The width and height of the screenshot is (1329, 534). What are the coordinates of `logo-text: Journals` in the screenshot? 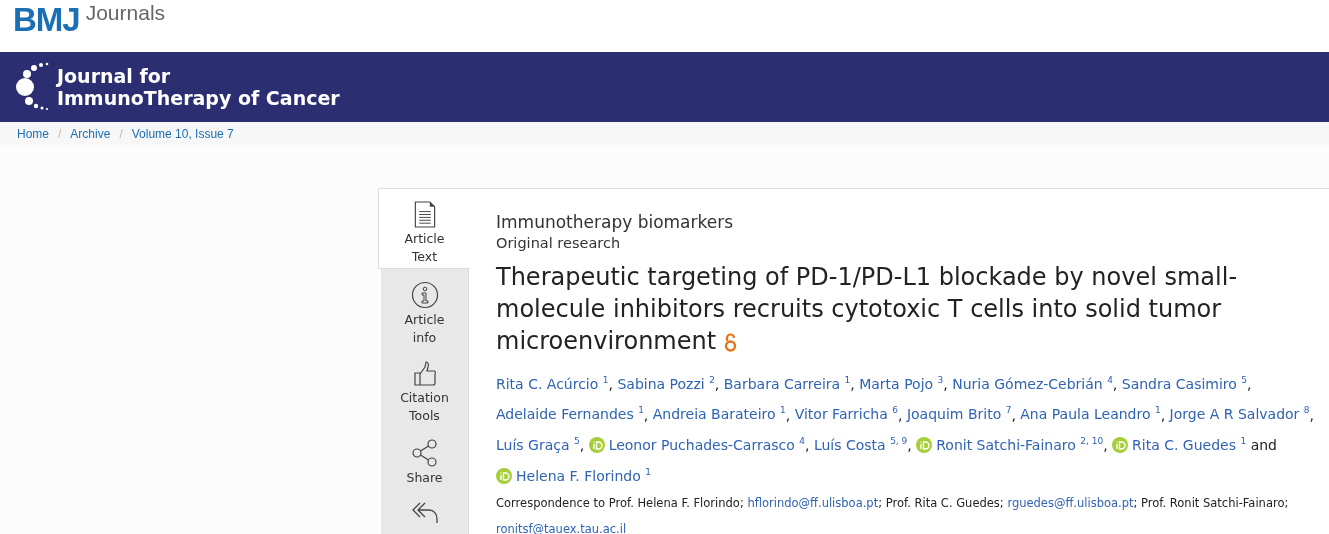 It's located at (125, 13).